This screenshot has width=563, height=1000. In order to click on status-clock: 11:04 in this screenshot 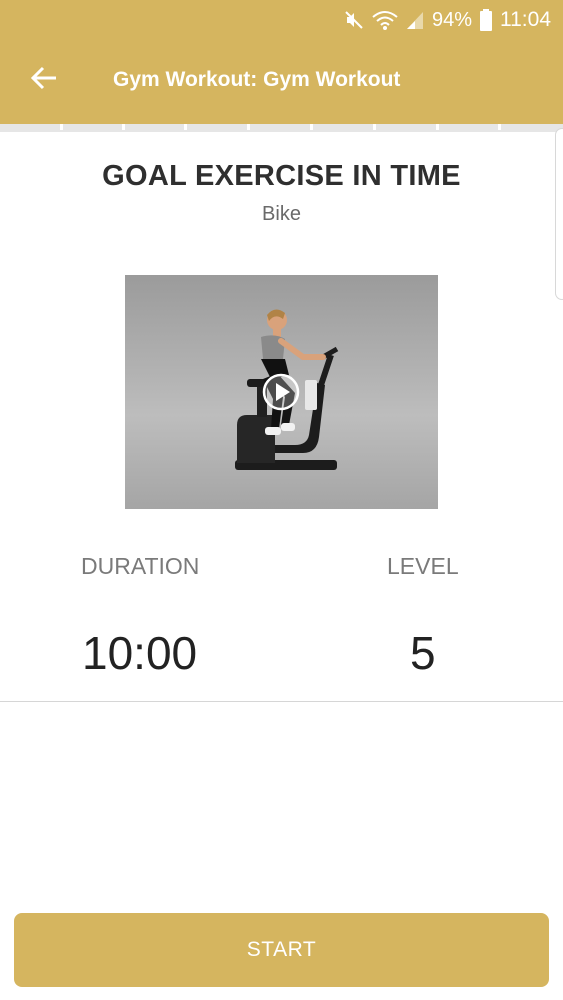, I will do `click(525, 19)`.